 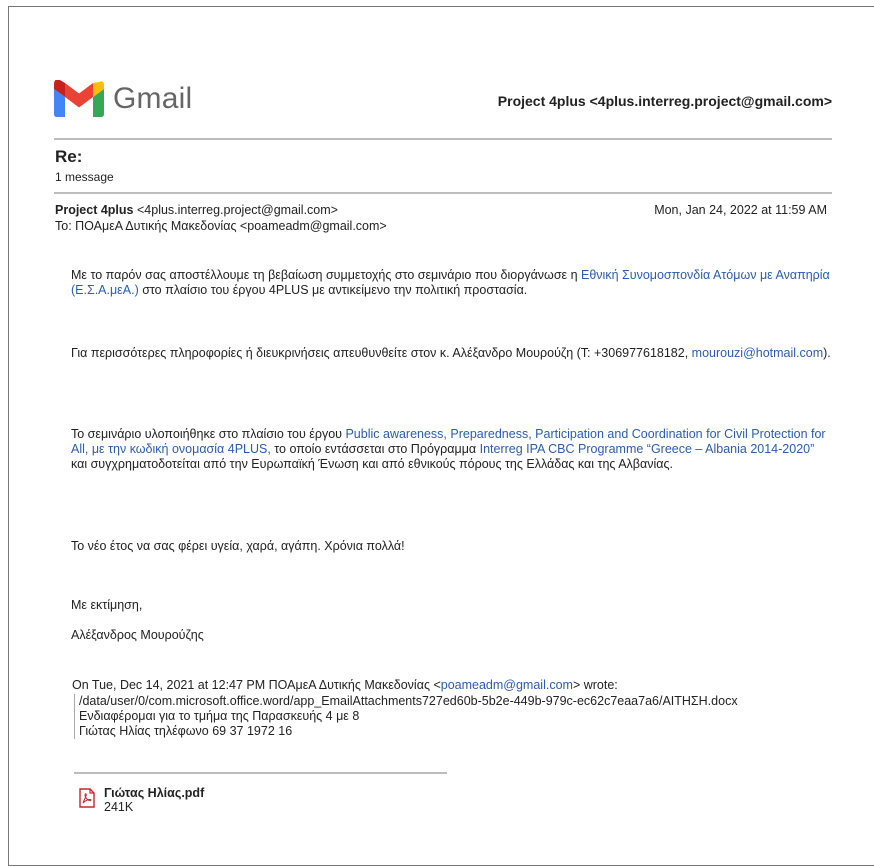 What do you see at coordinates (443, 139) in the screenshot?
I see `header-divider` at bounding box center [443, 139].